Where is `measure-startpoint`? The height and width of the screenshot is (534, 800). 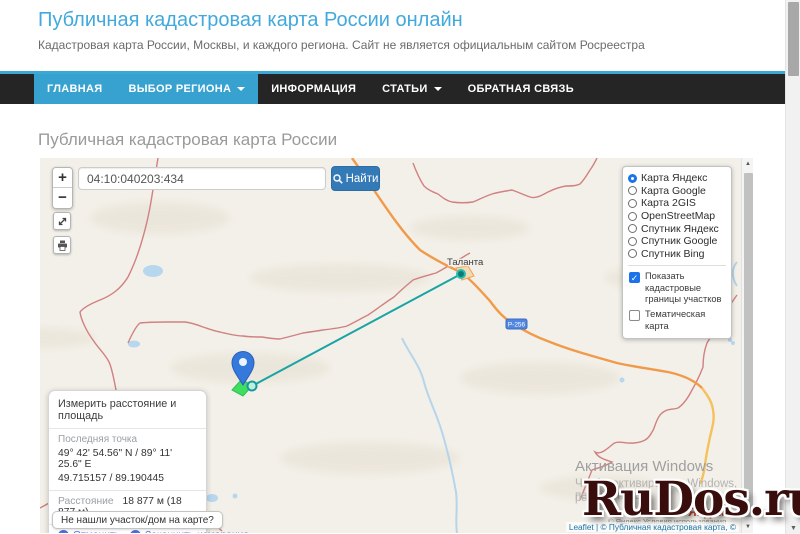 measure-startpoint is located at coordinates (252, 386).